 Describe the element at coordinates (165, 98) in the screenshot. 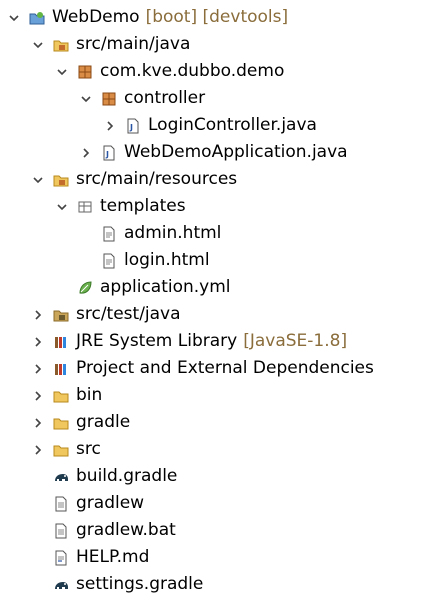

I see `package-controller-label: controller` at that location.